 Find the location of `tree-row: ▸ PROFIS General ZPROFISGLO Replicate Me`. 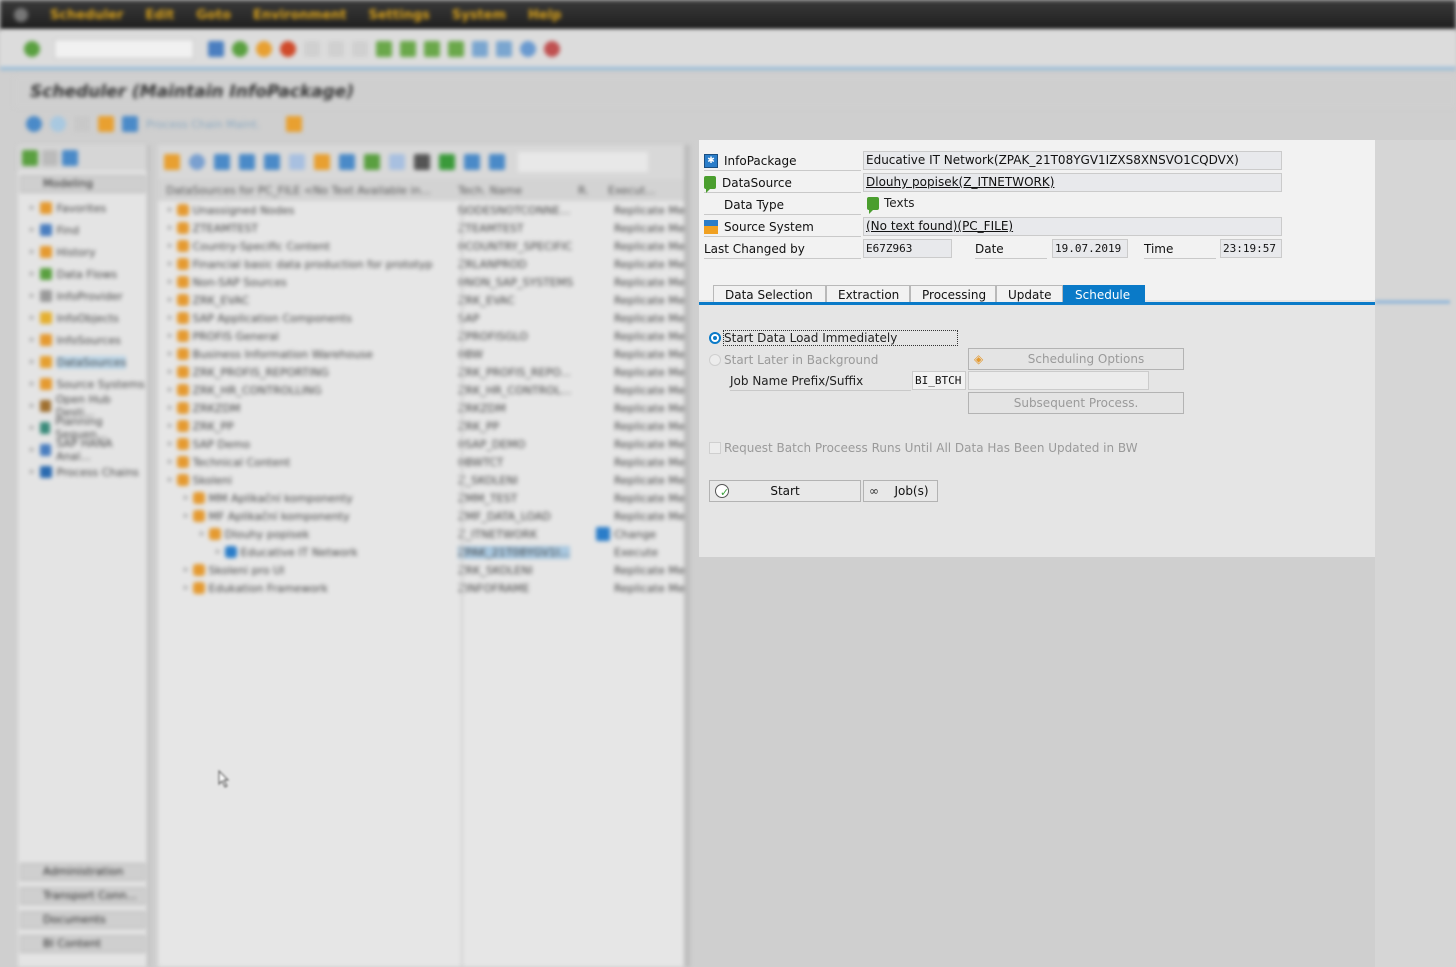

tree-row: ▸ PROFIS General ZPROFISGLO Replicate Me is located at coordinates (421, 336).